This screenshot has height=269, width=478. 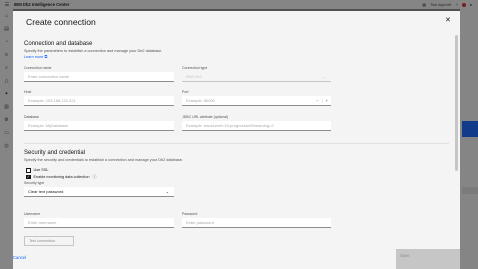 I want to click on section-divider, so click(x=236, y=143).